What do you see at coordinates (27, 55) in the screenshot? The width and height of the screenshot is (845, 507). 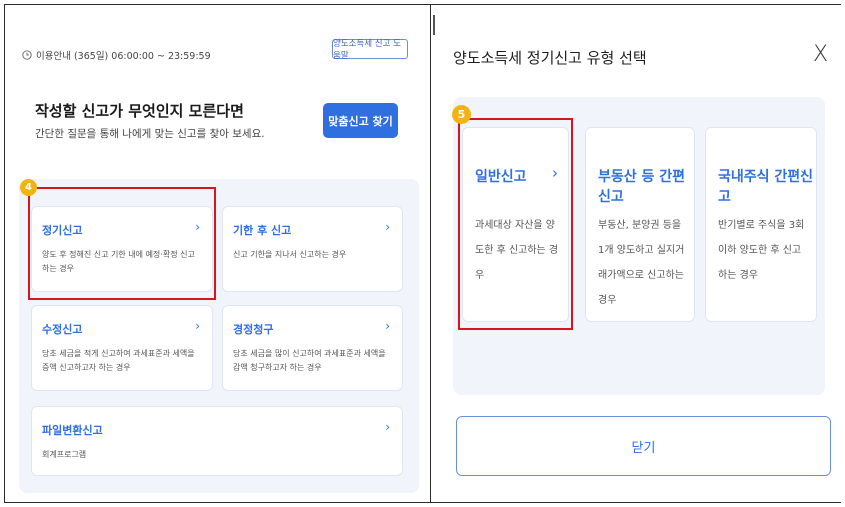 I see `clock-icon` at bounding box center [27, 55].